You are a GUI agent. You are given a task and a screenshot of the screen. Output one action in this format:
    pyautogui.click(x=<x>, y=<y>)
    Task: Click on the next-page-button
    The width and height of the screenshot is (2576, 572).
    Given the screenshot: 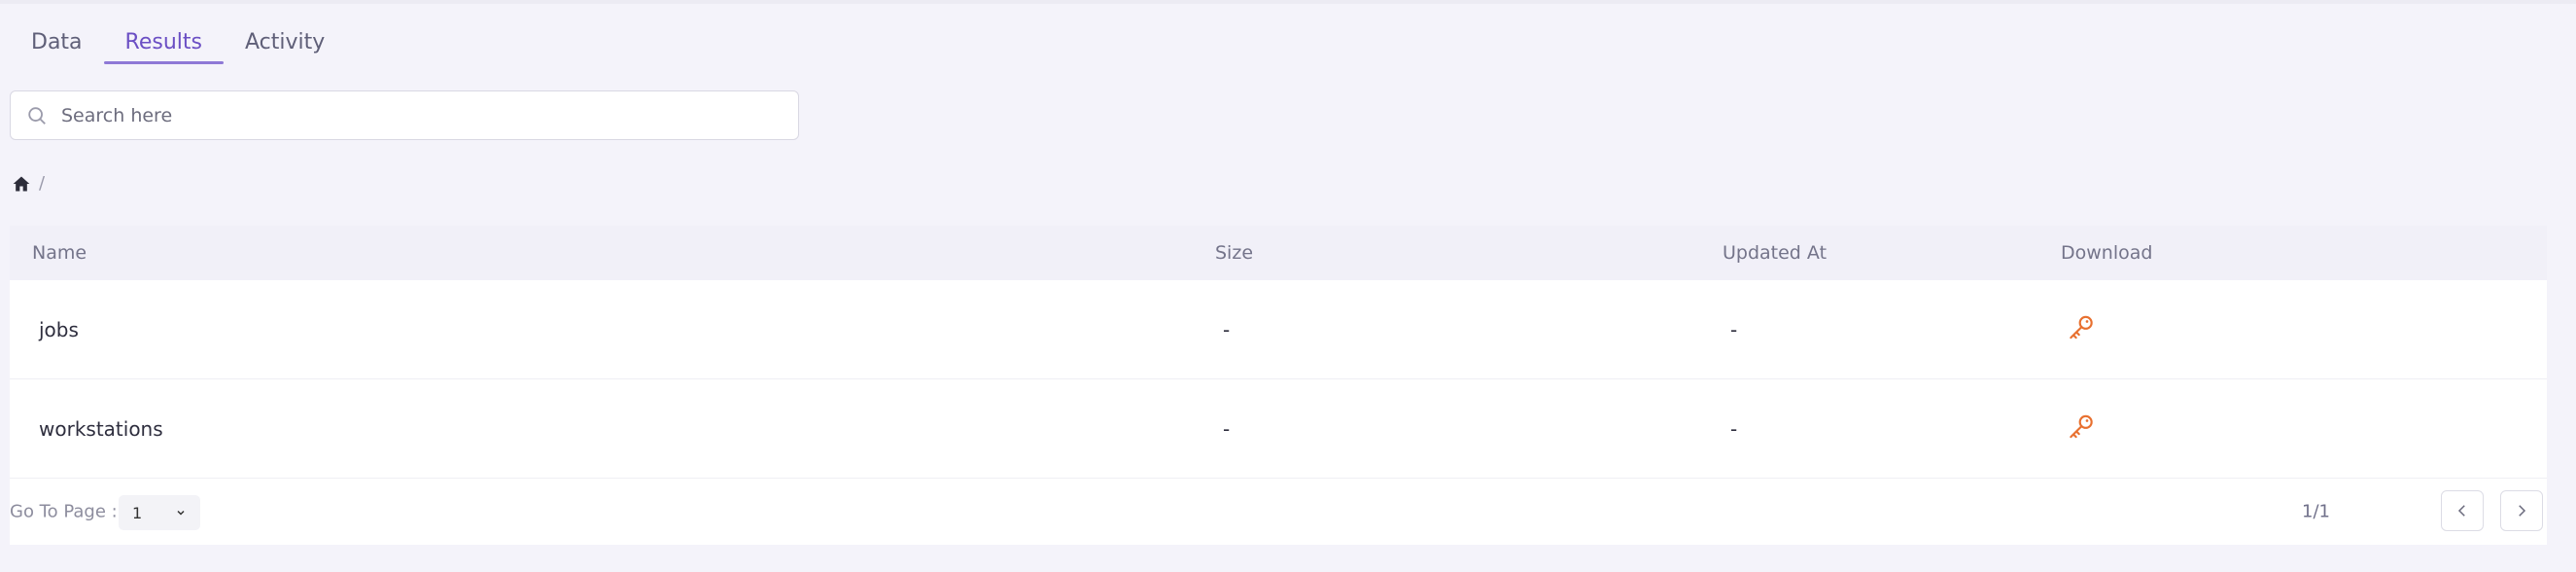 What is the action you would take?
    pyautogui.click(x=2521, y=510)
    